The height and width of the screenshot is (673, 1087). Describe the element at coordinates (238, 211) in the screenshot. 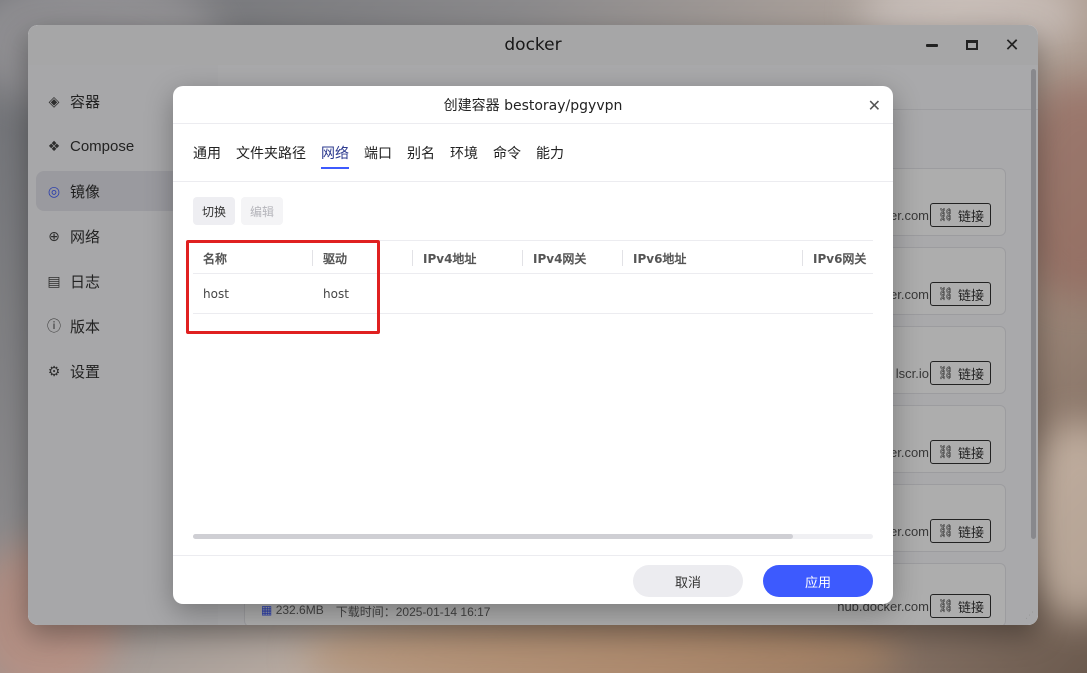

I see `network-toolbar: 切换 编辑` at that location.